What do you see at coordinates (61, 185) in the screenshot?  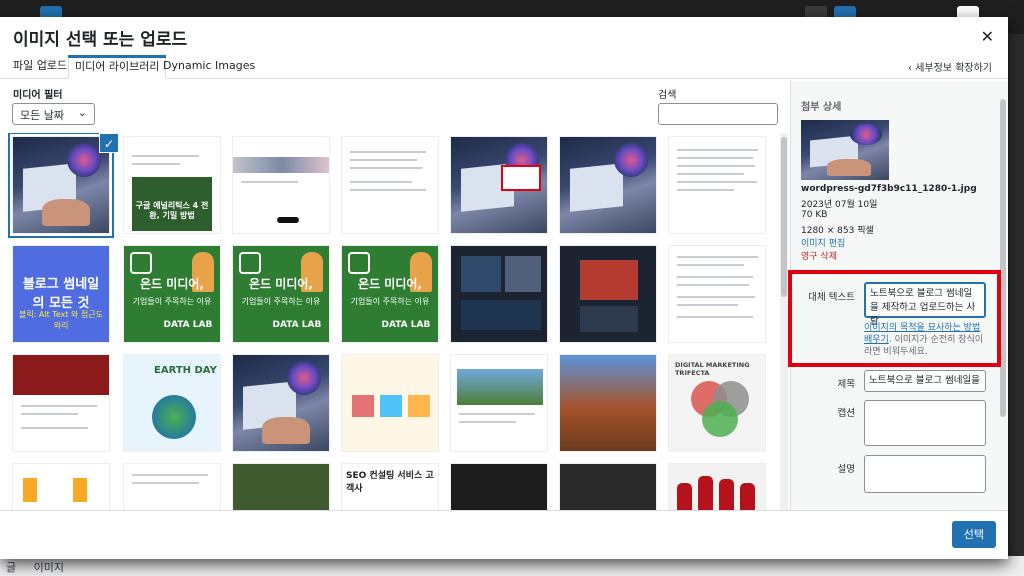 I see `media-item-laptop-selected` at bounding box center [61, 185].